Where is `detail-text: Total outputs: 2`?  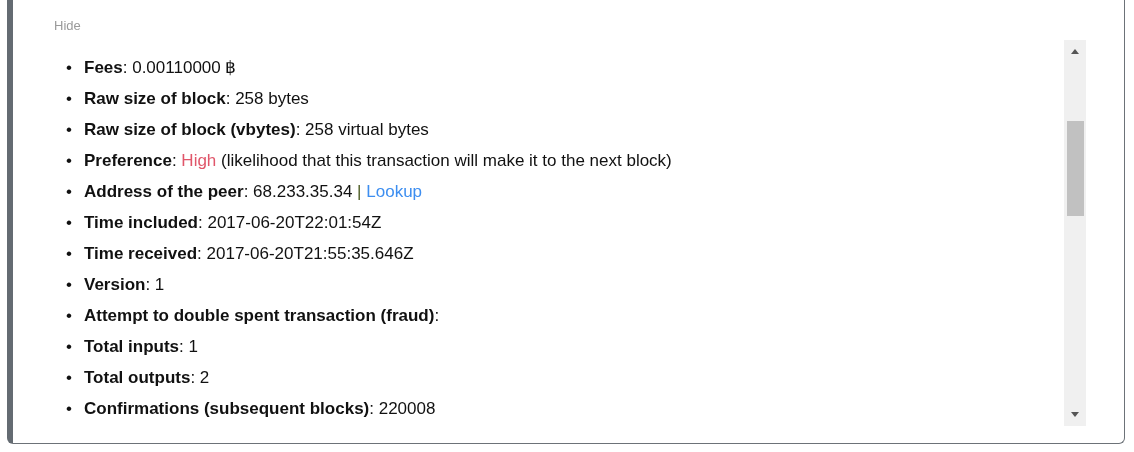
detail-text: Total outputs: 2 is located at coordinates (147, 378).